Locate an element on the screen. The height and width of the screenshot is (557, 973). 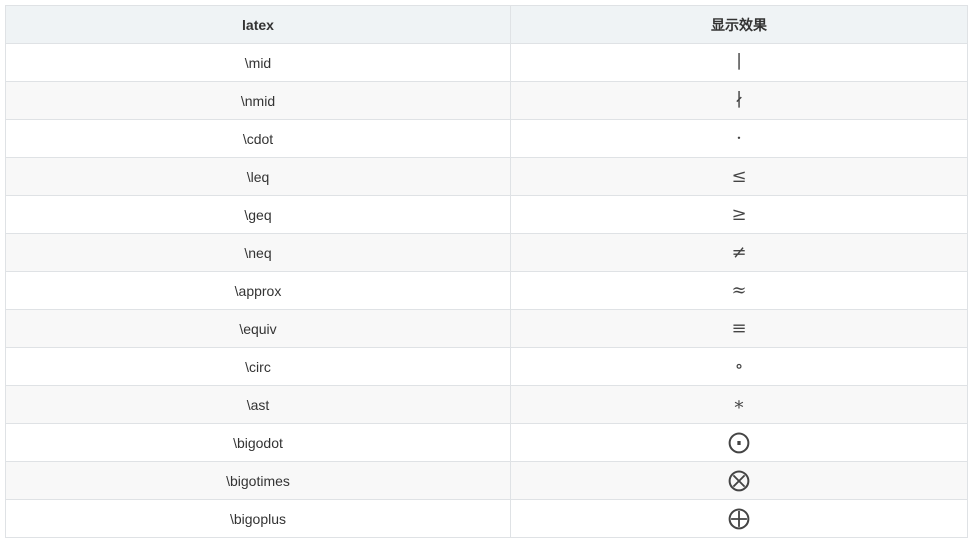
latex-command: \neq is located at coordinates (258, 252).